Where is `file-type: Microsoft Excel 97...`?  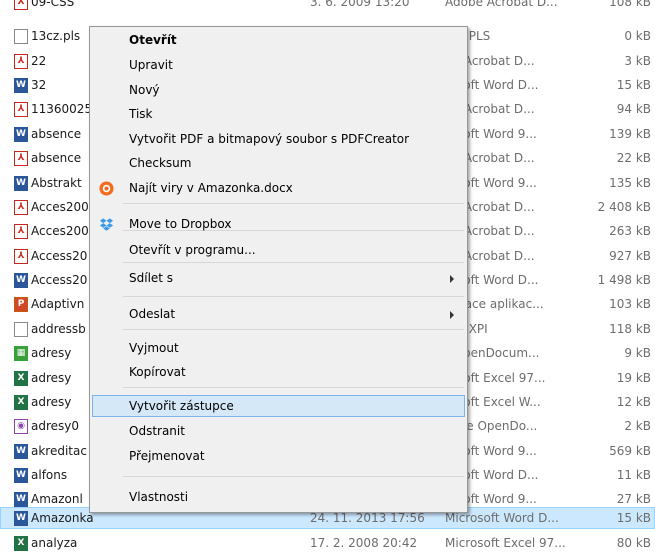
file-type: Microsoft Excel 97... is located at coordinates (505, 543).